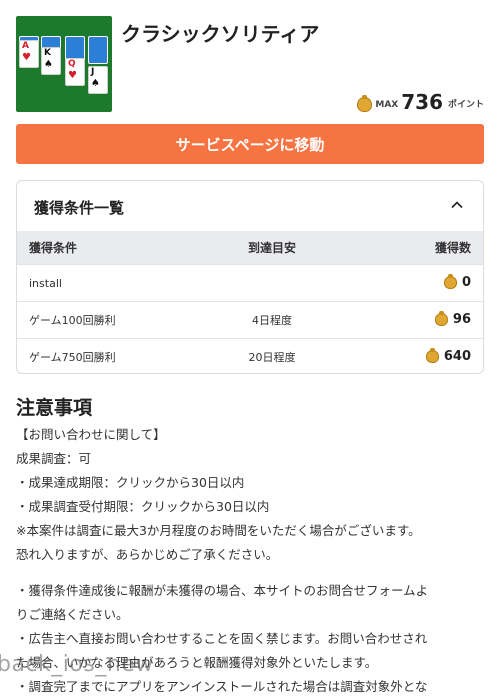 The width and height of the screenshot is (500, 700). What do you see at coordinates (466, 282) in the screenshot?
I see `row-points: 0` at bounding box center [466, 282].